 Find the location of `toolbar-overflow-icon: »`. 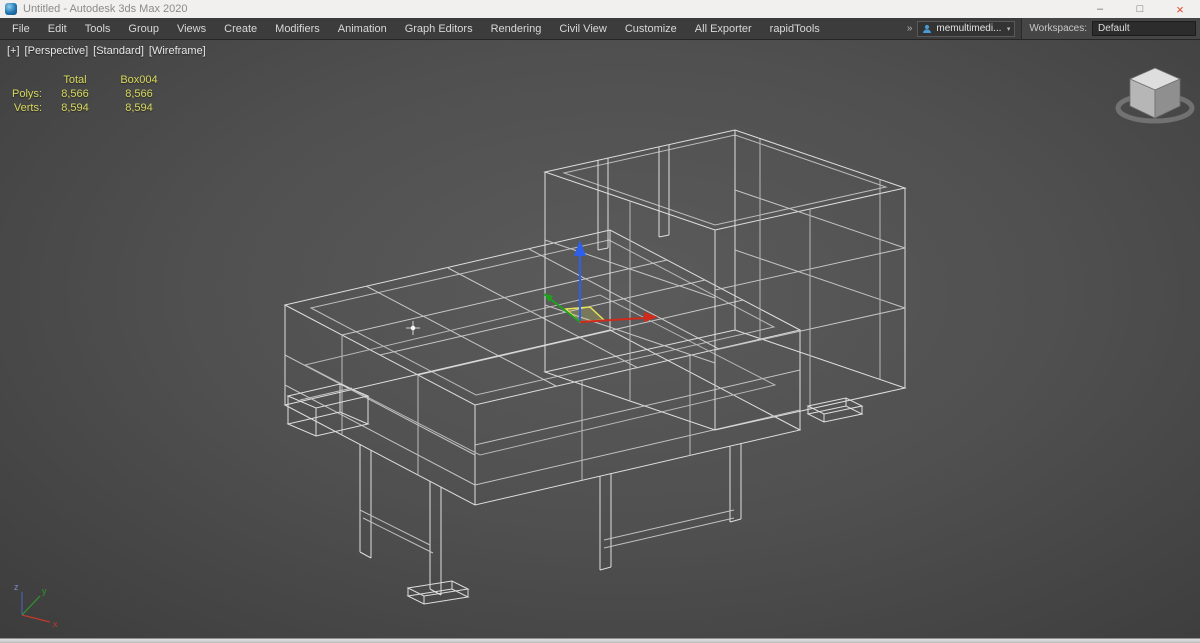

toolbar-overflow-icon: » is located at coordinates (910, 28).